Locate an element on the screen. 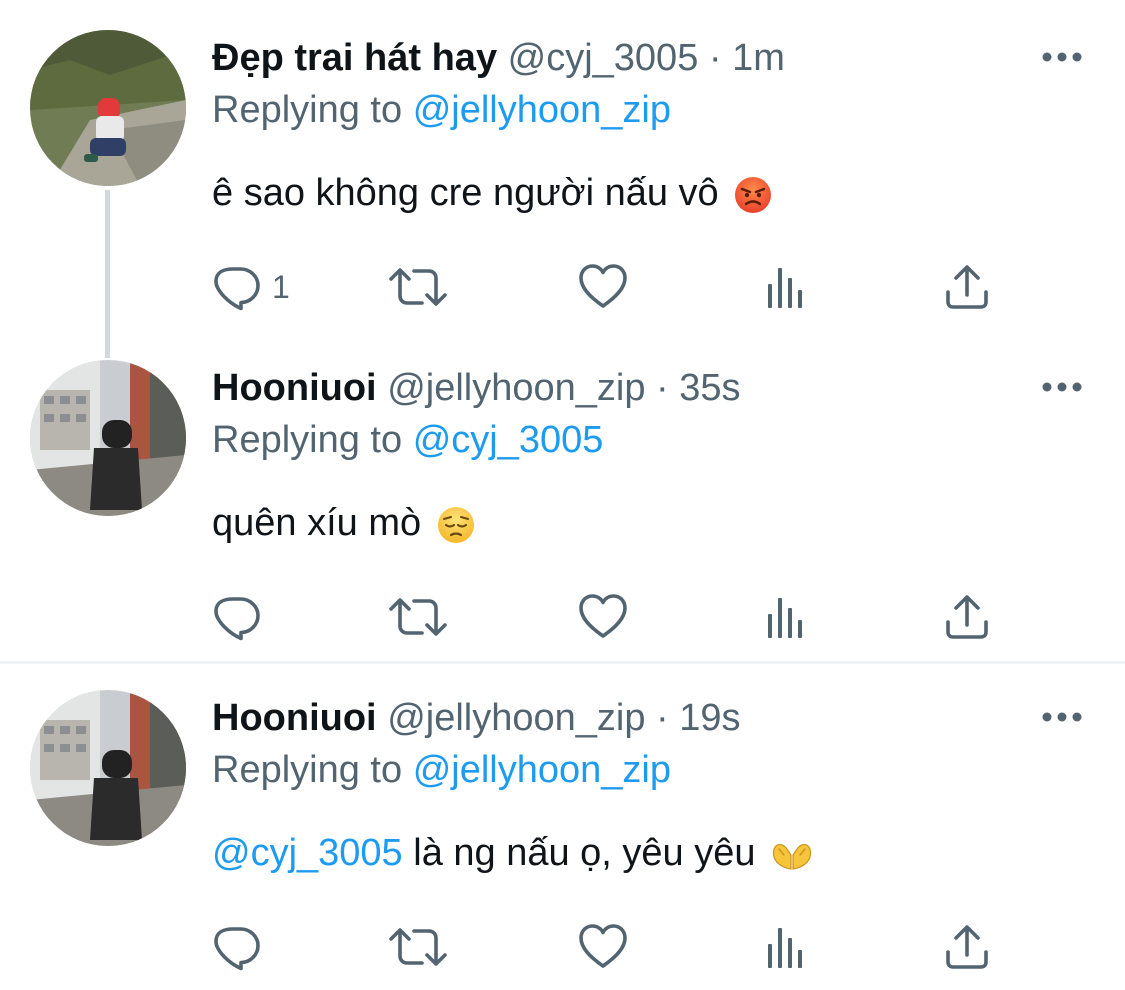 The image size is (1125, 990). tweet-header: Hooniuoi @jellyhoon_zip · 35s is located at coordinates (476, 388).